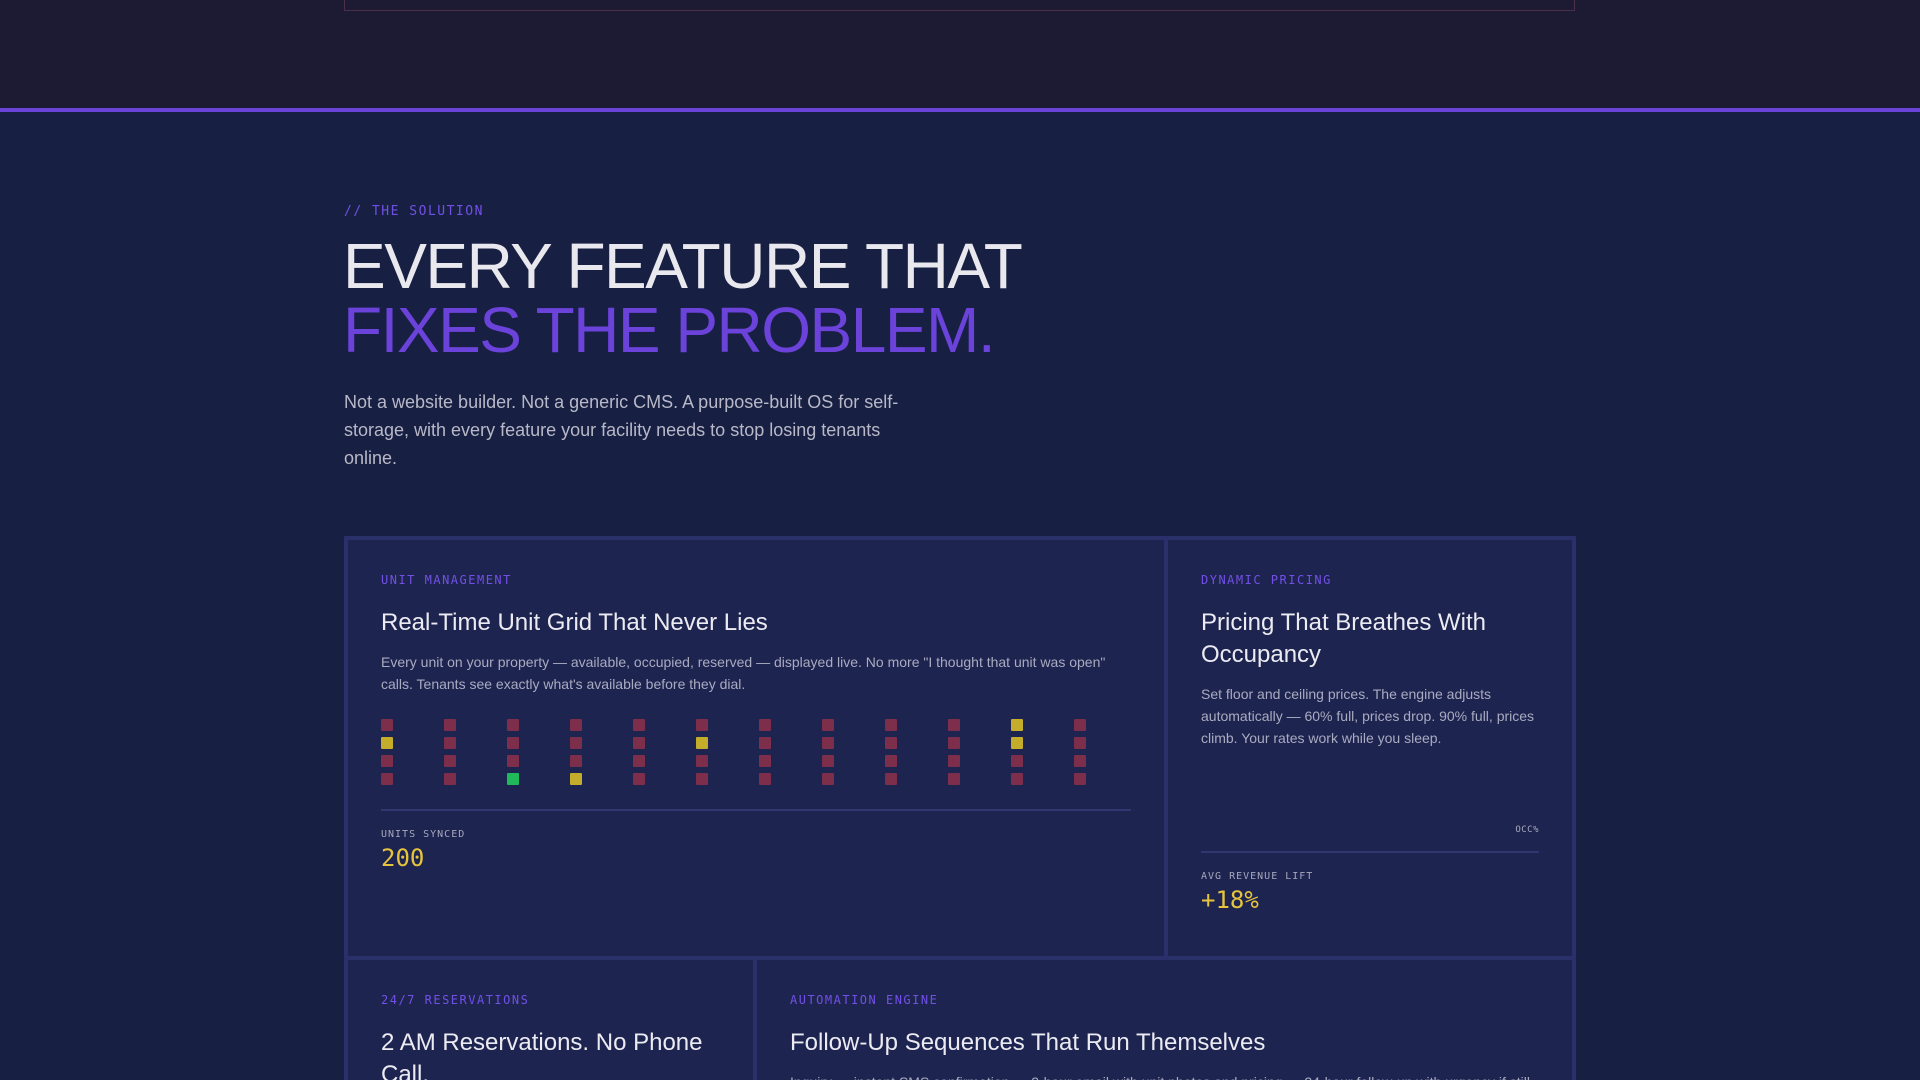  I want to click on section-headline: EVERY FEATURE THAT FIXES THE PROBLEM., so click(683, 298).